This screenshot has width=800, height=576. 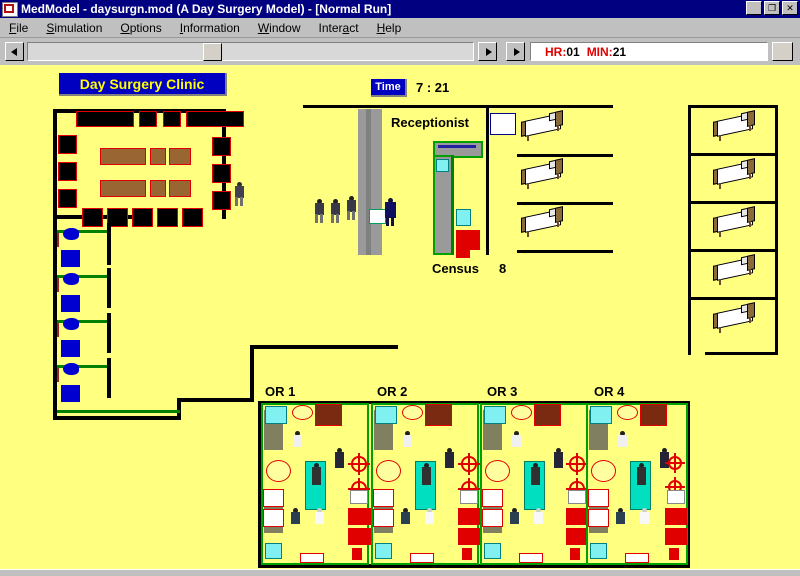 I want to click on menu-item-help: Help, so click(x=389, y=28).